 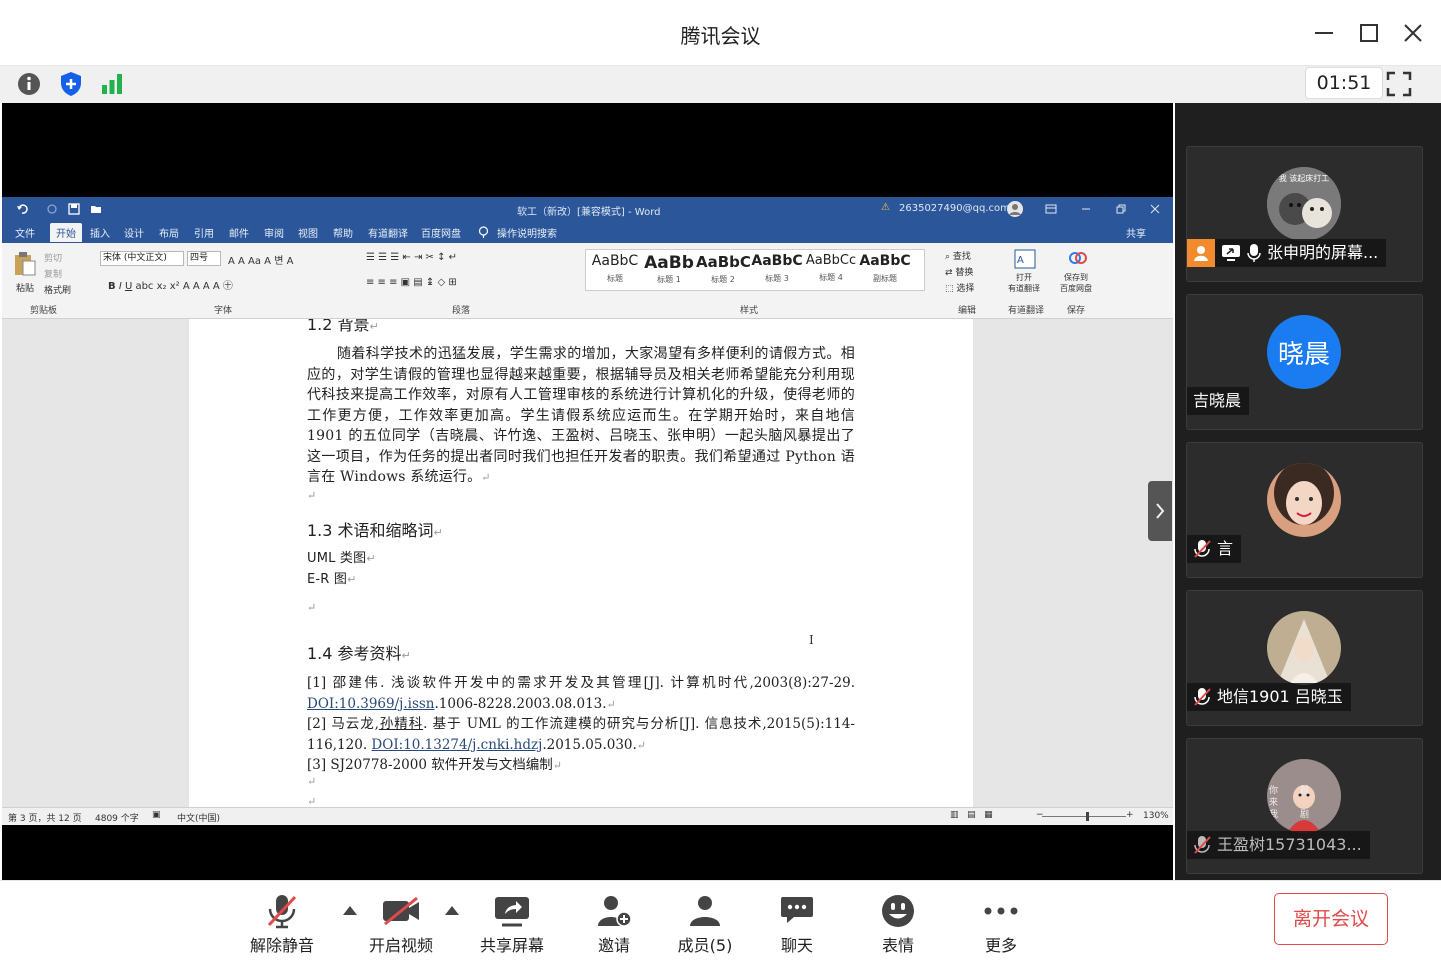 I want to click on word-restore-icon, so click(x=1121, y=209).